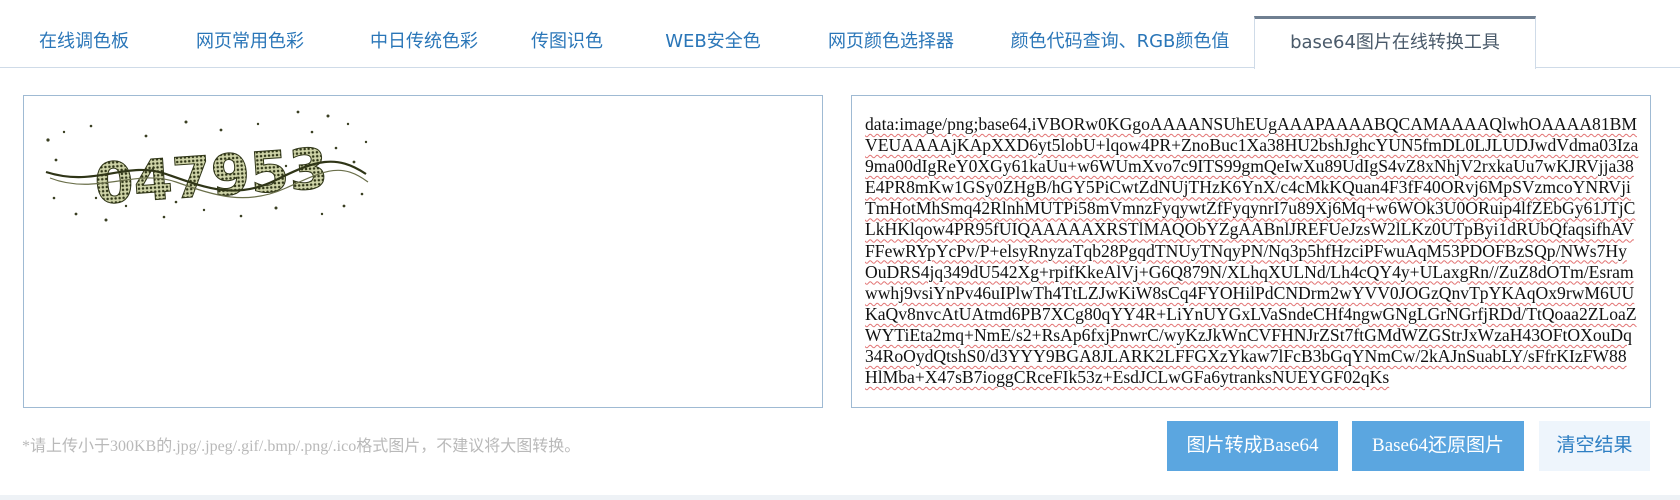 The image size is (1680, 500). I want to click on base64-to-image-button: Base64还原图片, so click(1438, 446).